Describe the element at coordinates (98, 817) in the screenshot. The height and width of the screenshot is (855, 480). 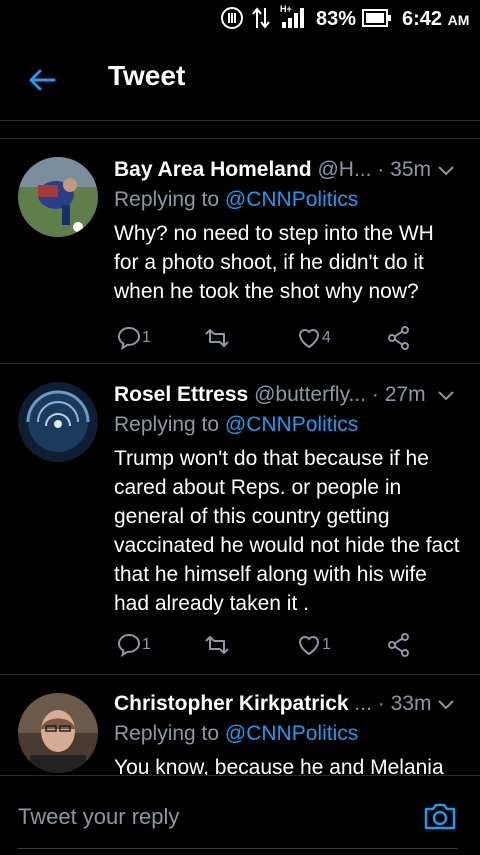
I see `reply-input: Tweet your reply` at that location.